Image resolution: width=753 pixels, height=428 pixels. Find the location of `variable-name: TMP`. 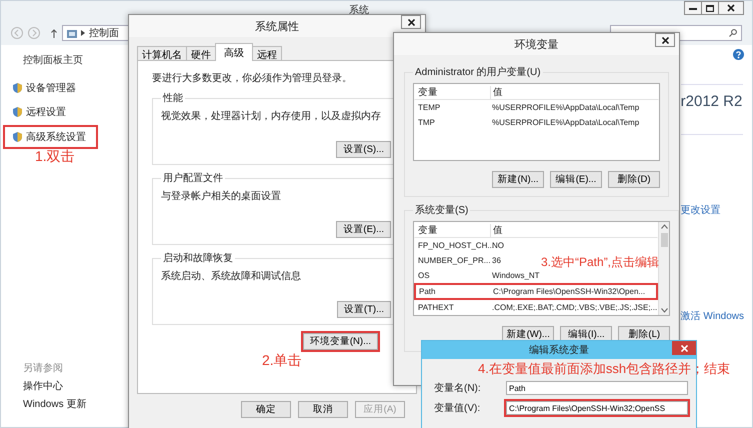

variable-name: TMP is located at coordinates (426, 122).